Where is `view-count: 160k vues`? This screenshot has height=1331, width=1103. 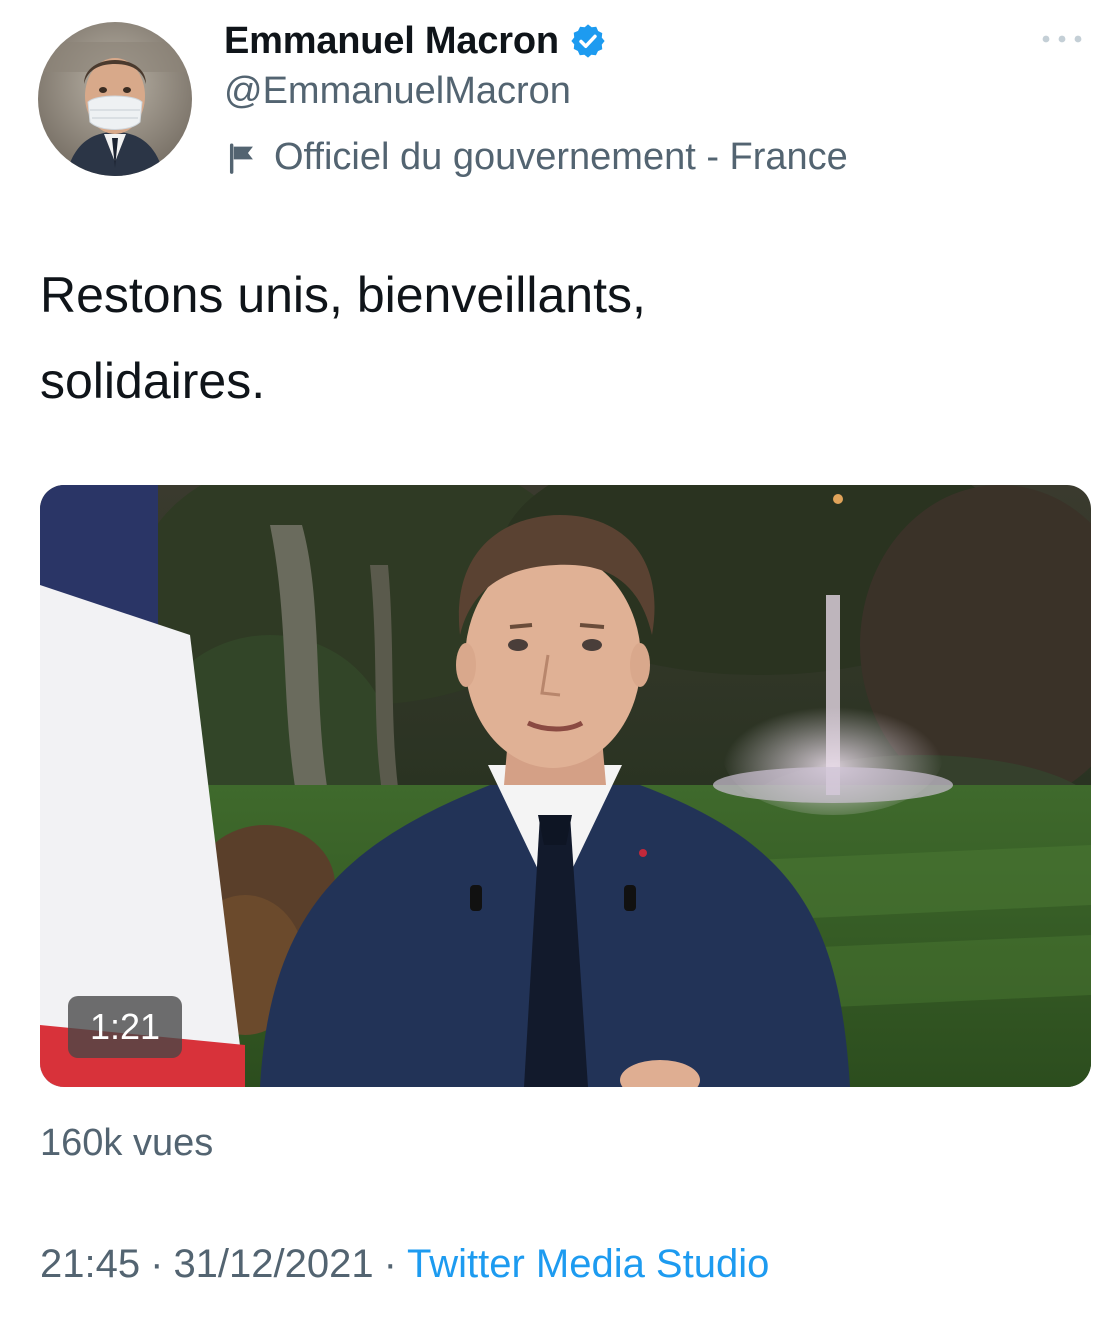 view-count: 160k vues is located at coordinates (127, 1143).